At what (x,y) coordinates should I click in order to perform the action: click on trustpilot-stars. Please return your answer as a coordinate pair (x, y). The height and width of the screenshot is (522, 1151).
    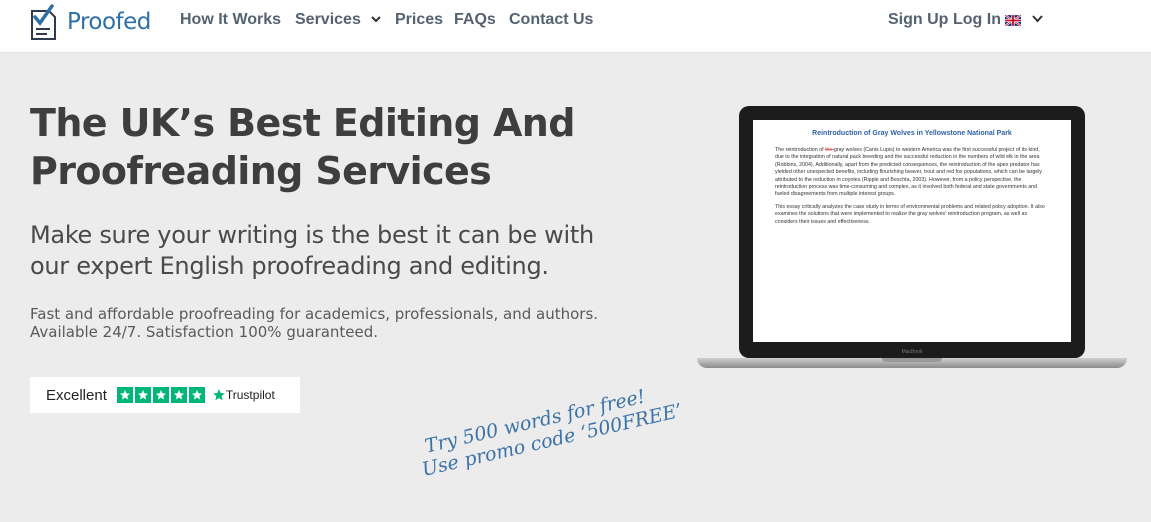
    Looking at the image, I should click on (160, 395).